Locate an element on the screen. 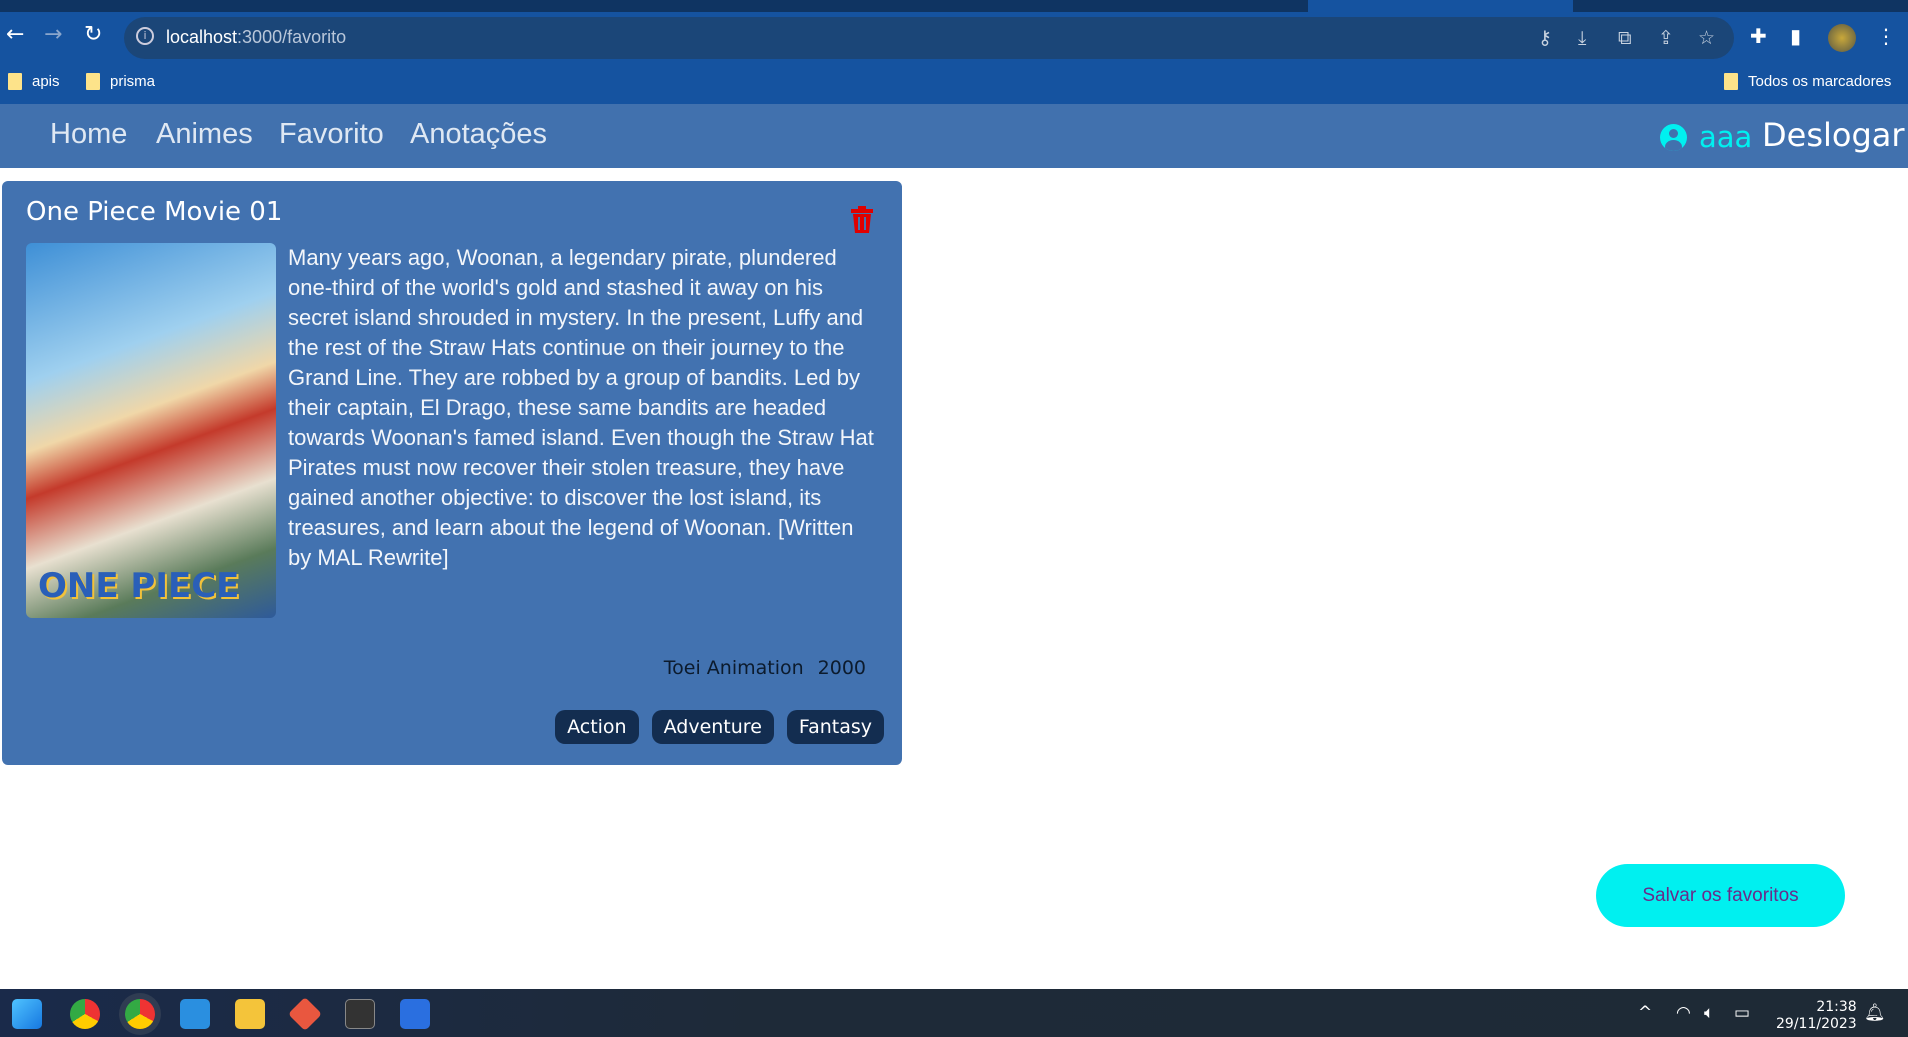  battery-icon: ▭ is located at coordinates (1742, 1013).